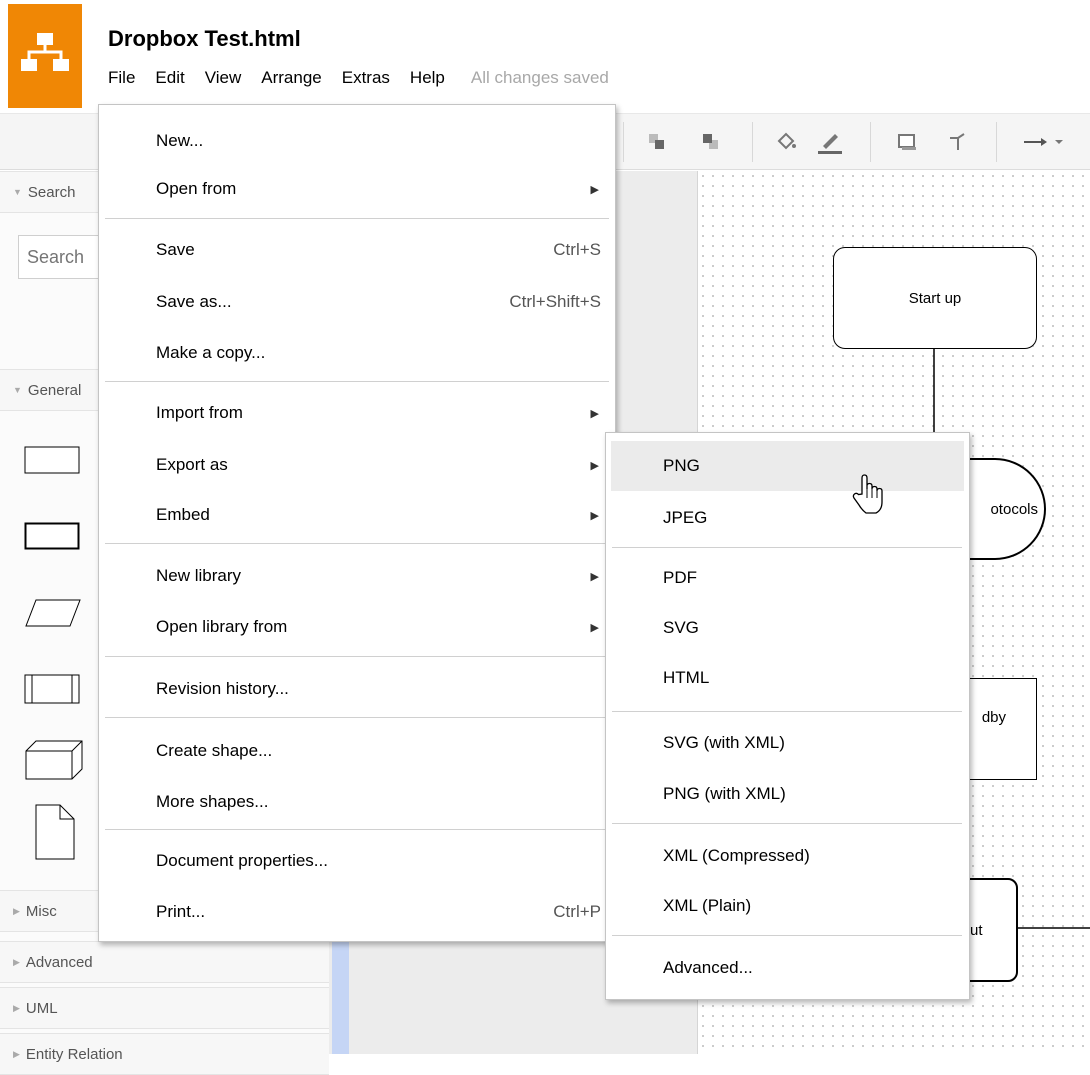 The image size is (1090, 1075). Describe the element at coordinates (685, 517) in the screenshot. I see `menu-item-label: JPEG` at that location.